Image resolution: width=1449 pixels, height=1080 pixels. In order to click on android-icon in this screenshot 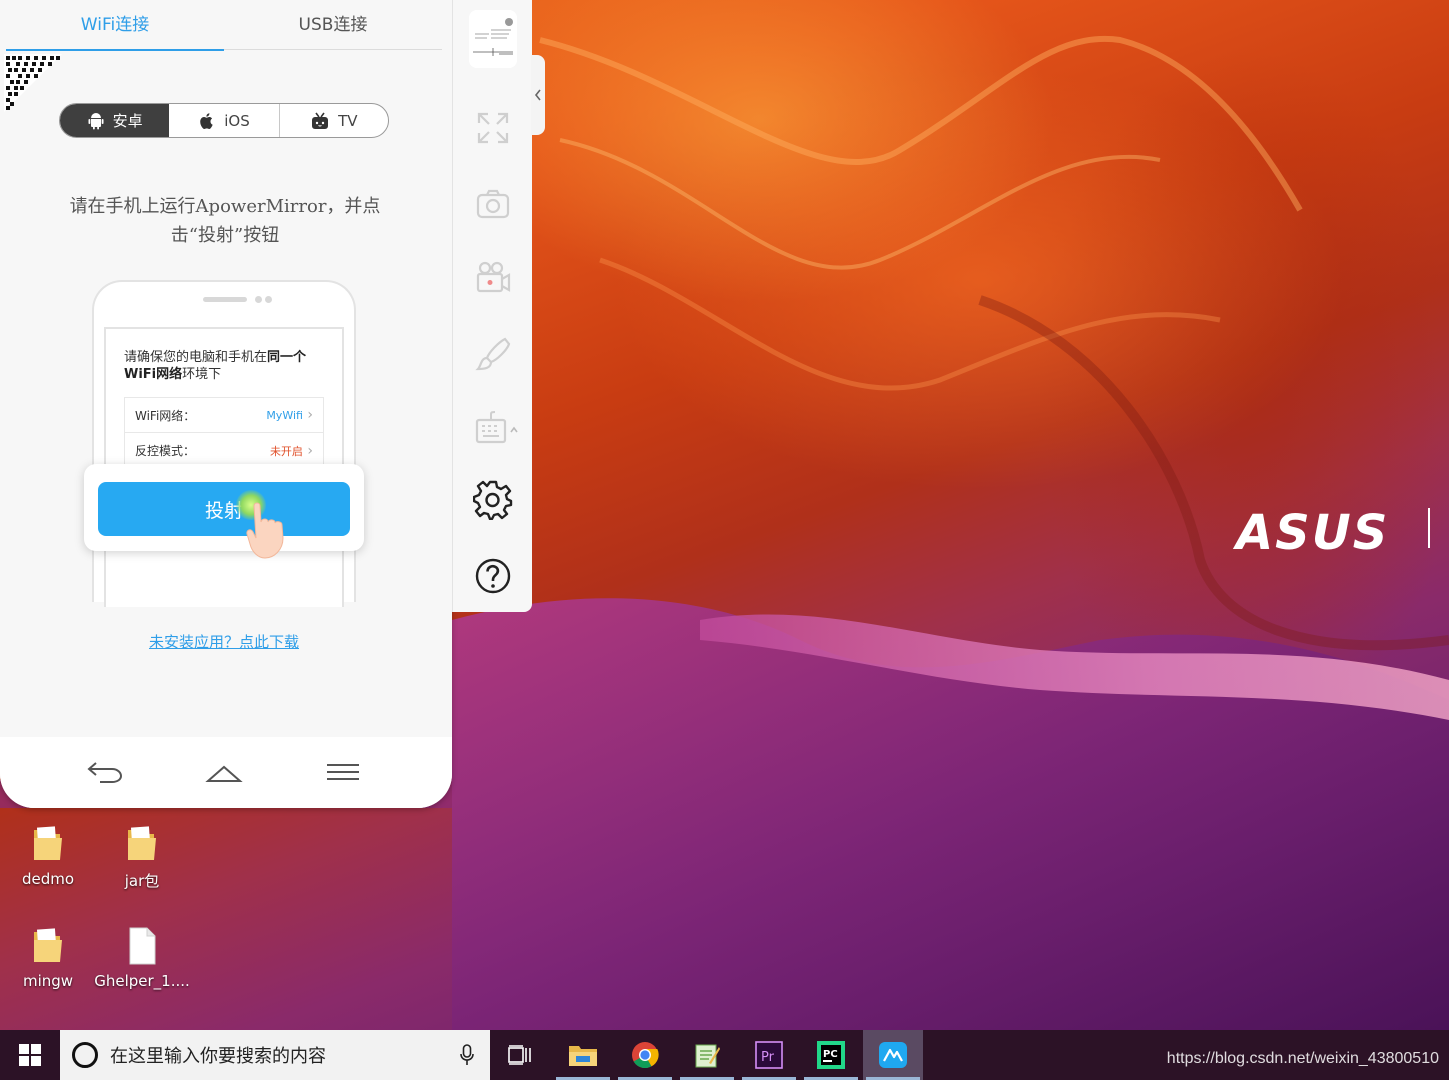, I will do `click(96, 120)`.